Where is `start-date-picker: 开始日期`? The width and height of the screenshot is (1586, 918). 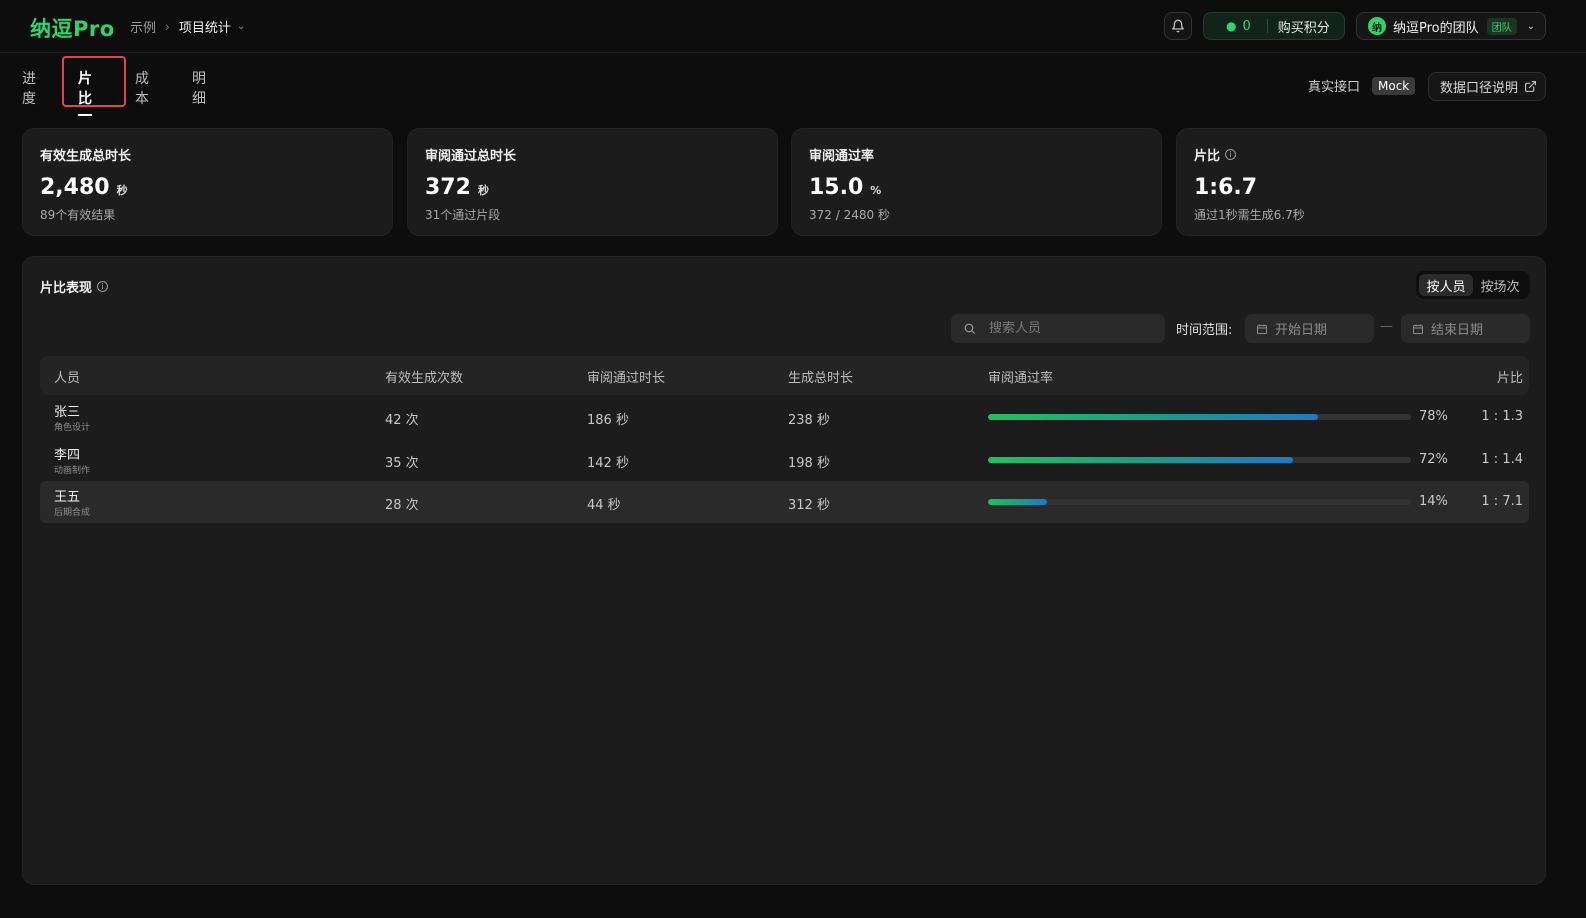
start-date-picker: 开始日期 is located at coordinates (1309, 328).